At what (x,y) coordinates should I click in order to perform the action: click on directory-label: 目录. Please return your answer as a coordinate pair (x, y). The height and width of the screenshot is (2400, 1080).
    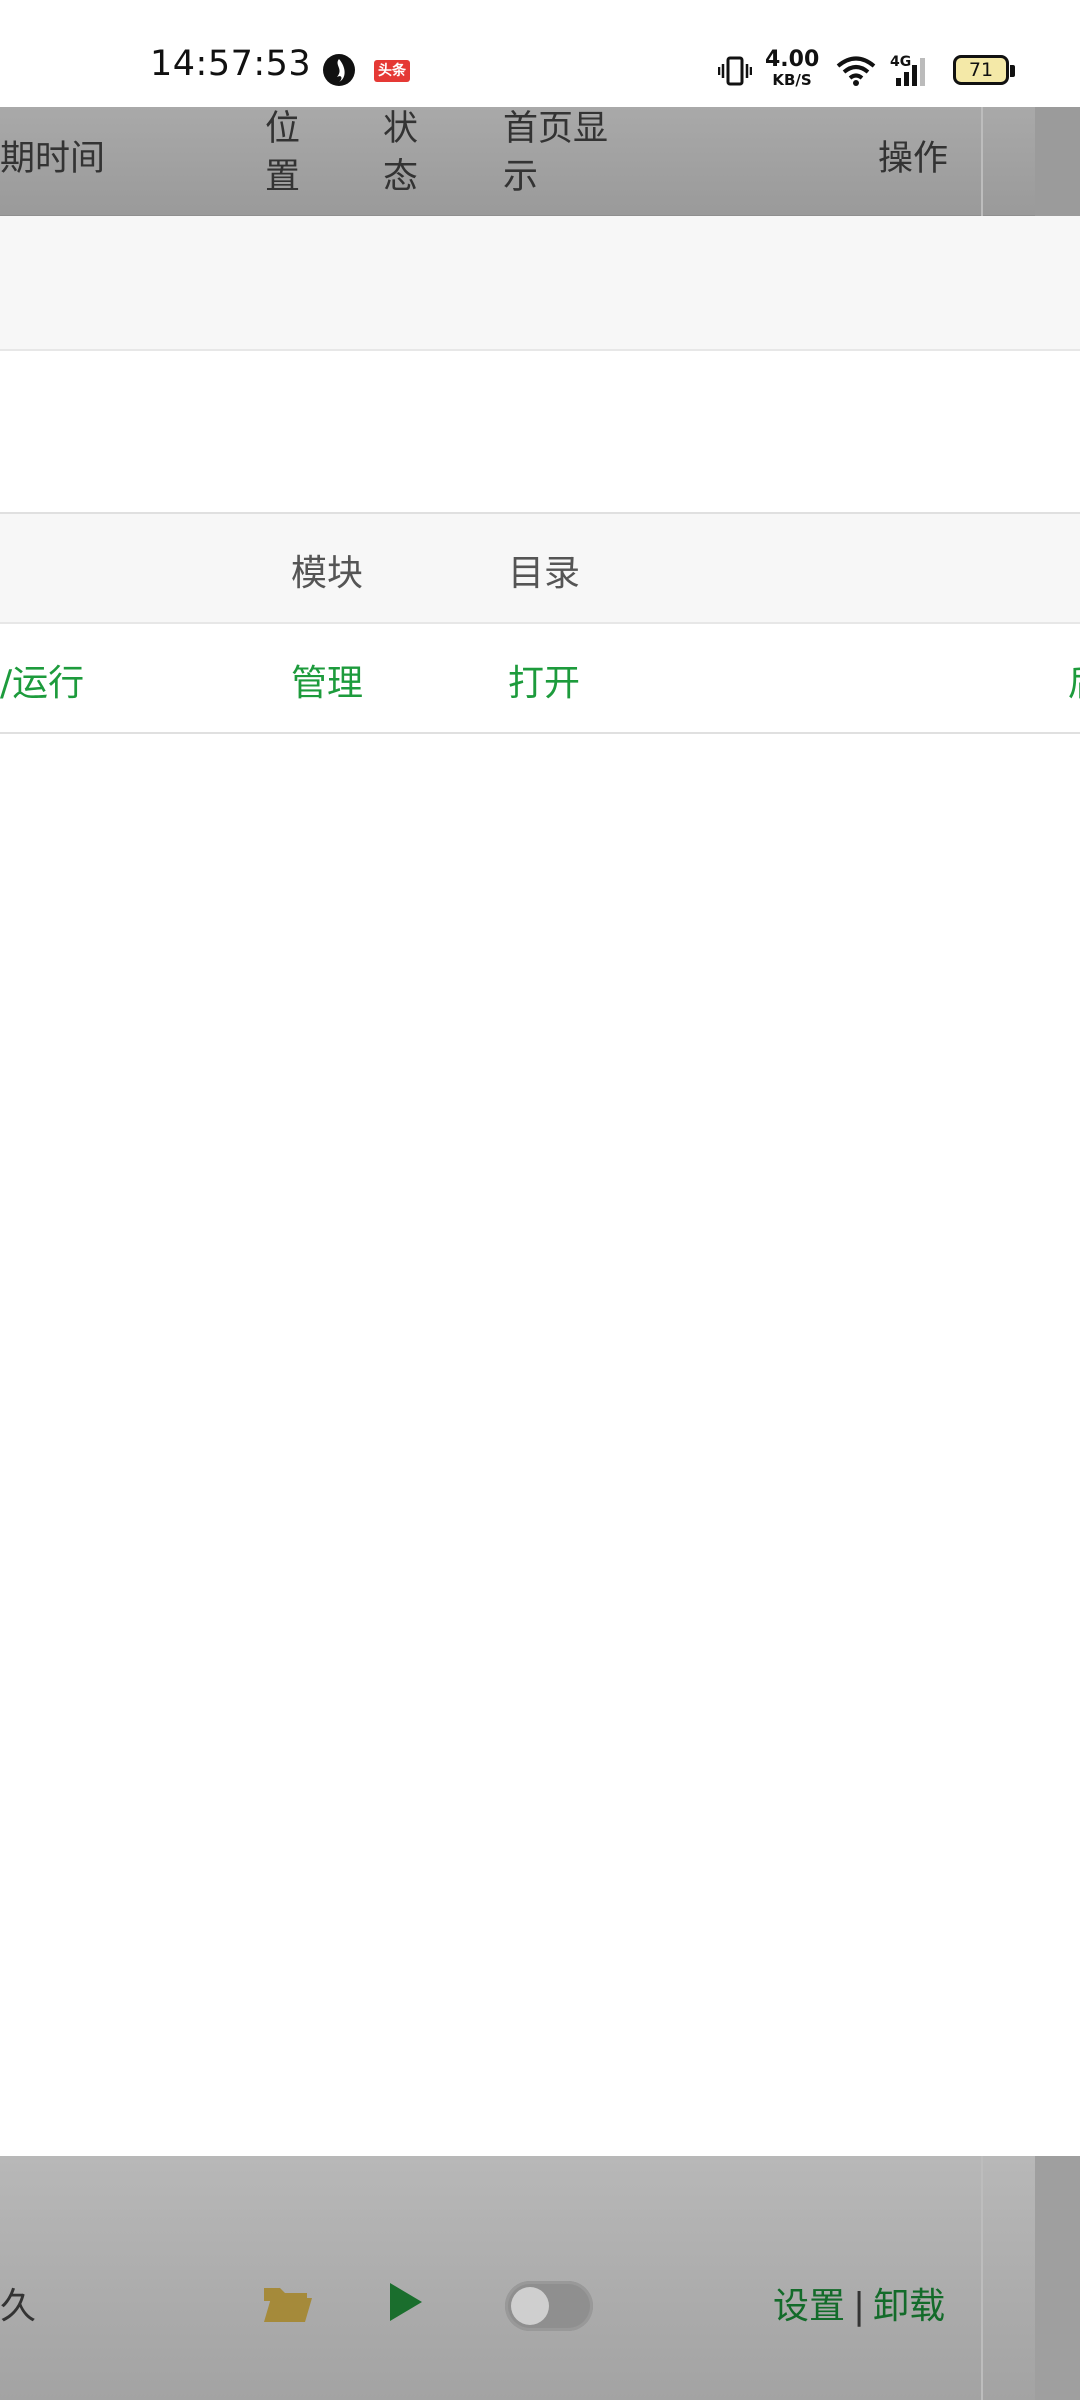
    Looking at the image, I should click on (544, 573).